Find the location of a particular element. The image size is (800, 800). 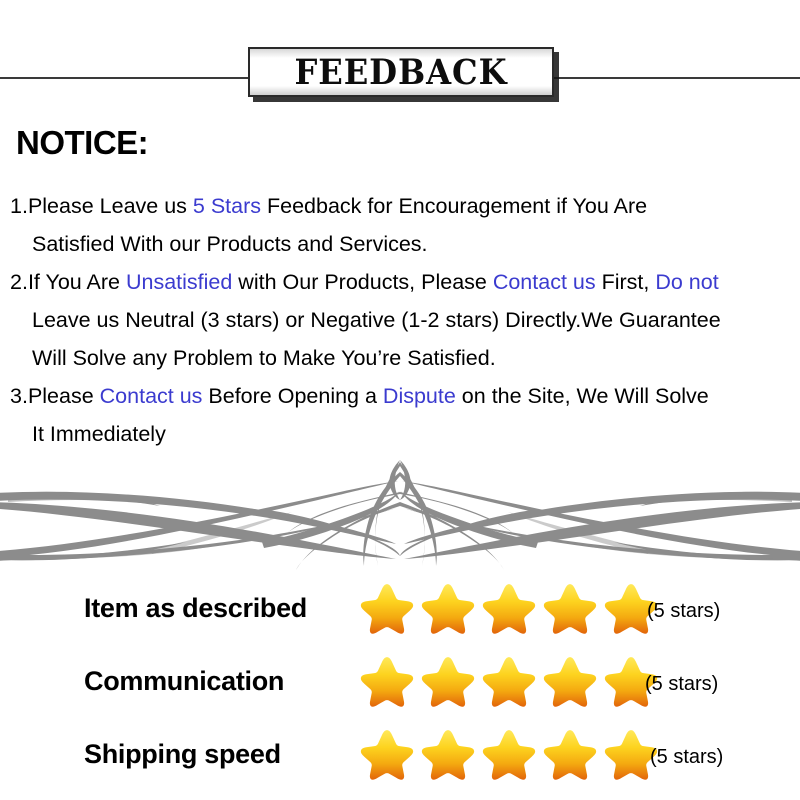

rating-label: Shipping speed is located at coordinates (182, 754).